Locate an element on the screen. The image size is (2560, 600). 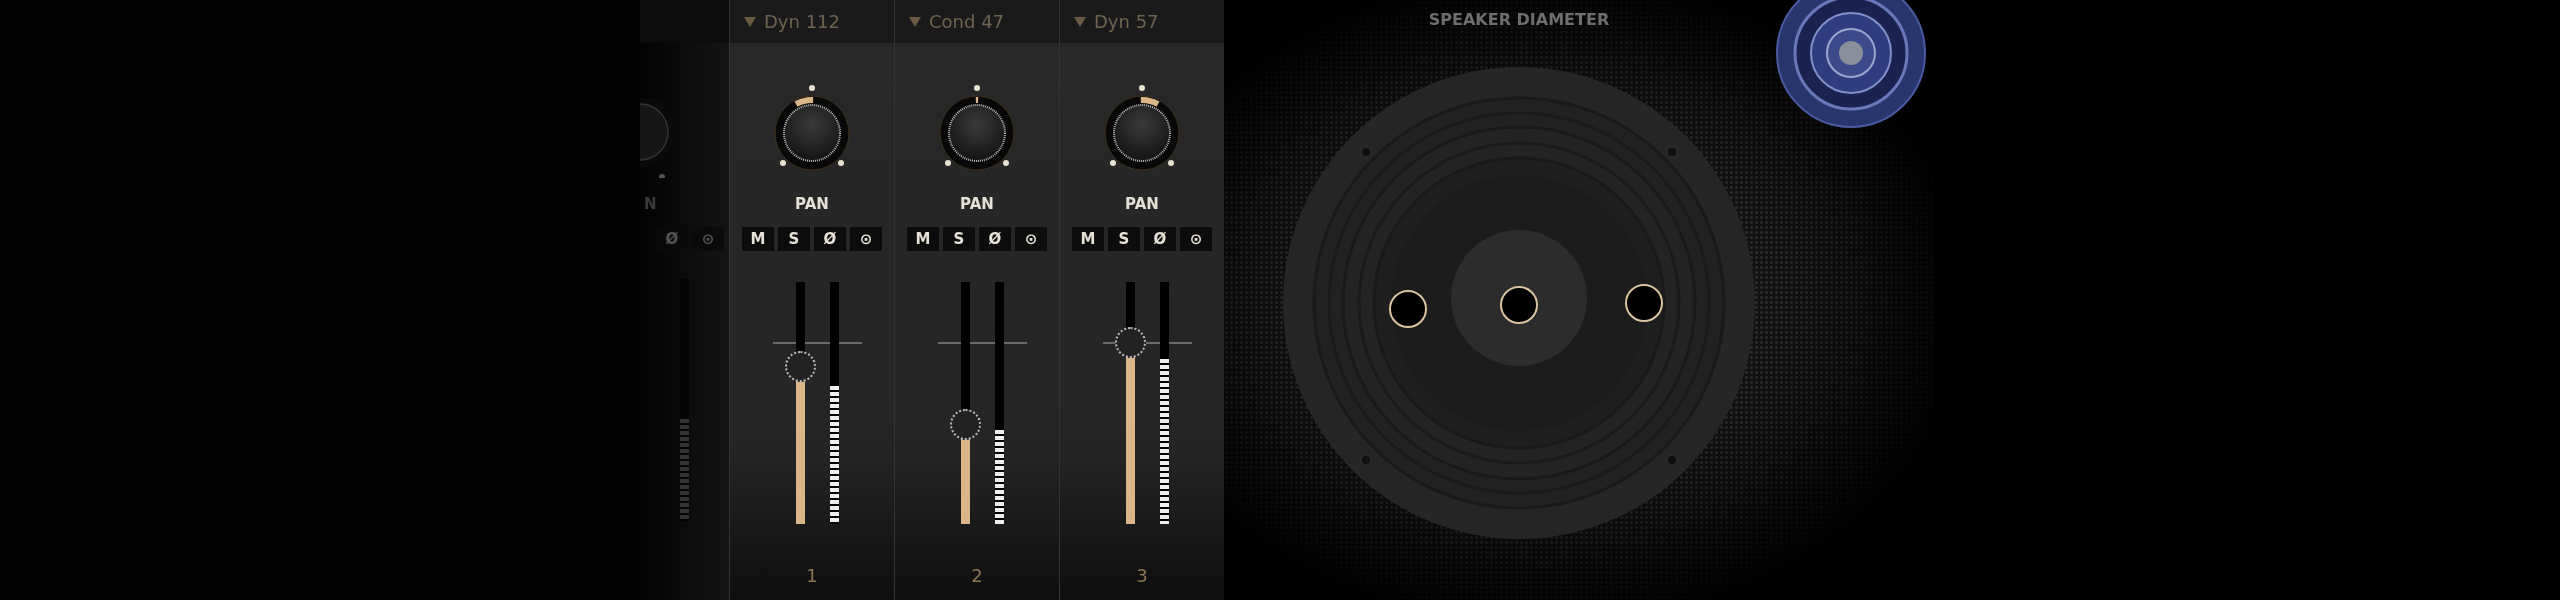
input-name: Dyn 112 is located at coordinates (802, 21).